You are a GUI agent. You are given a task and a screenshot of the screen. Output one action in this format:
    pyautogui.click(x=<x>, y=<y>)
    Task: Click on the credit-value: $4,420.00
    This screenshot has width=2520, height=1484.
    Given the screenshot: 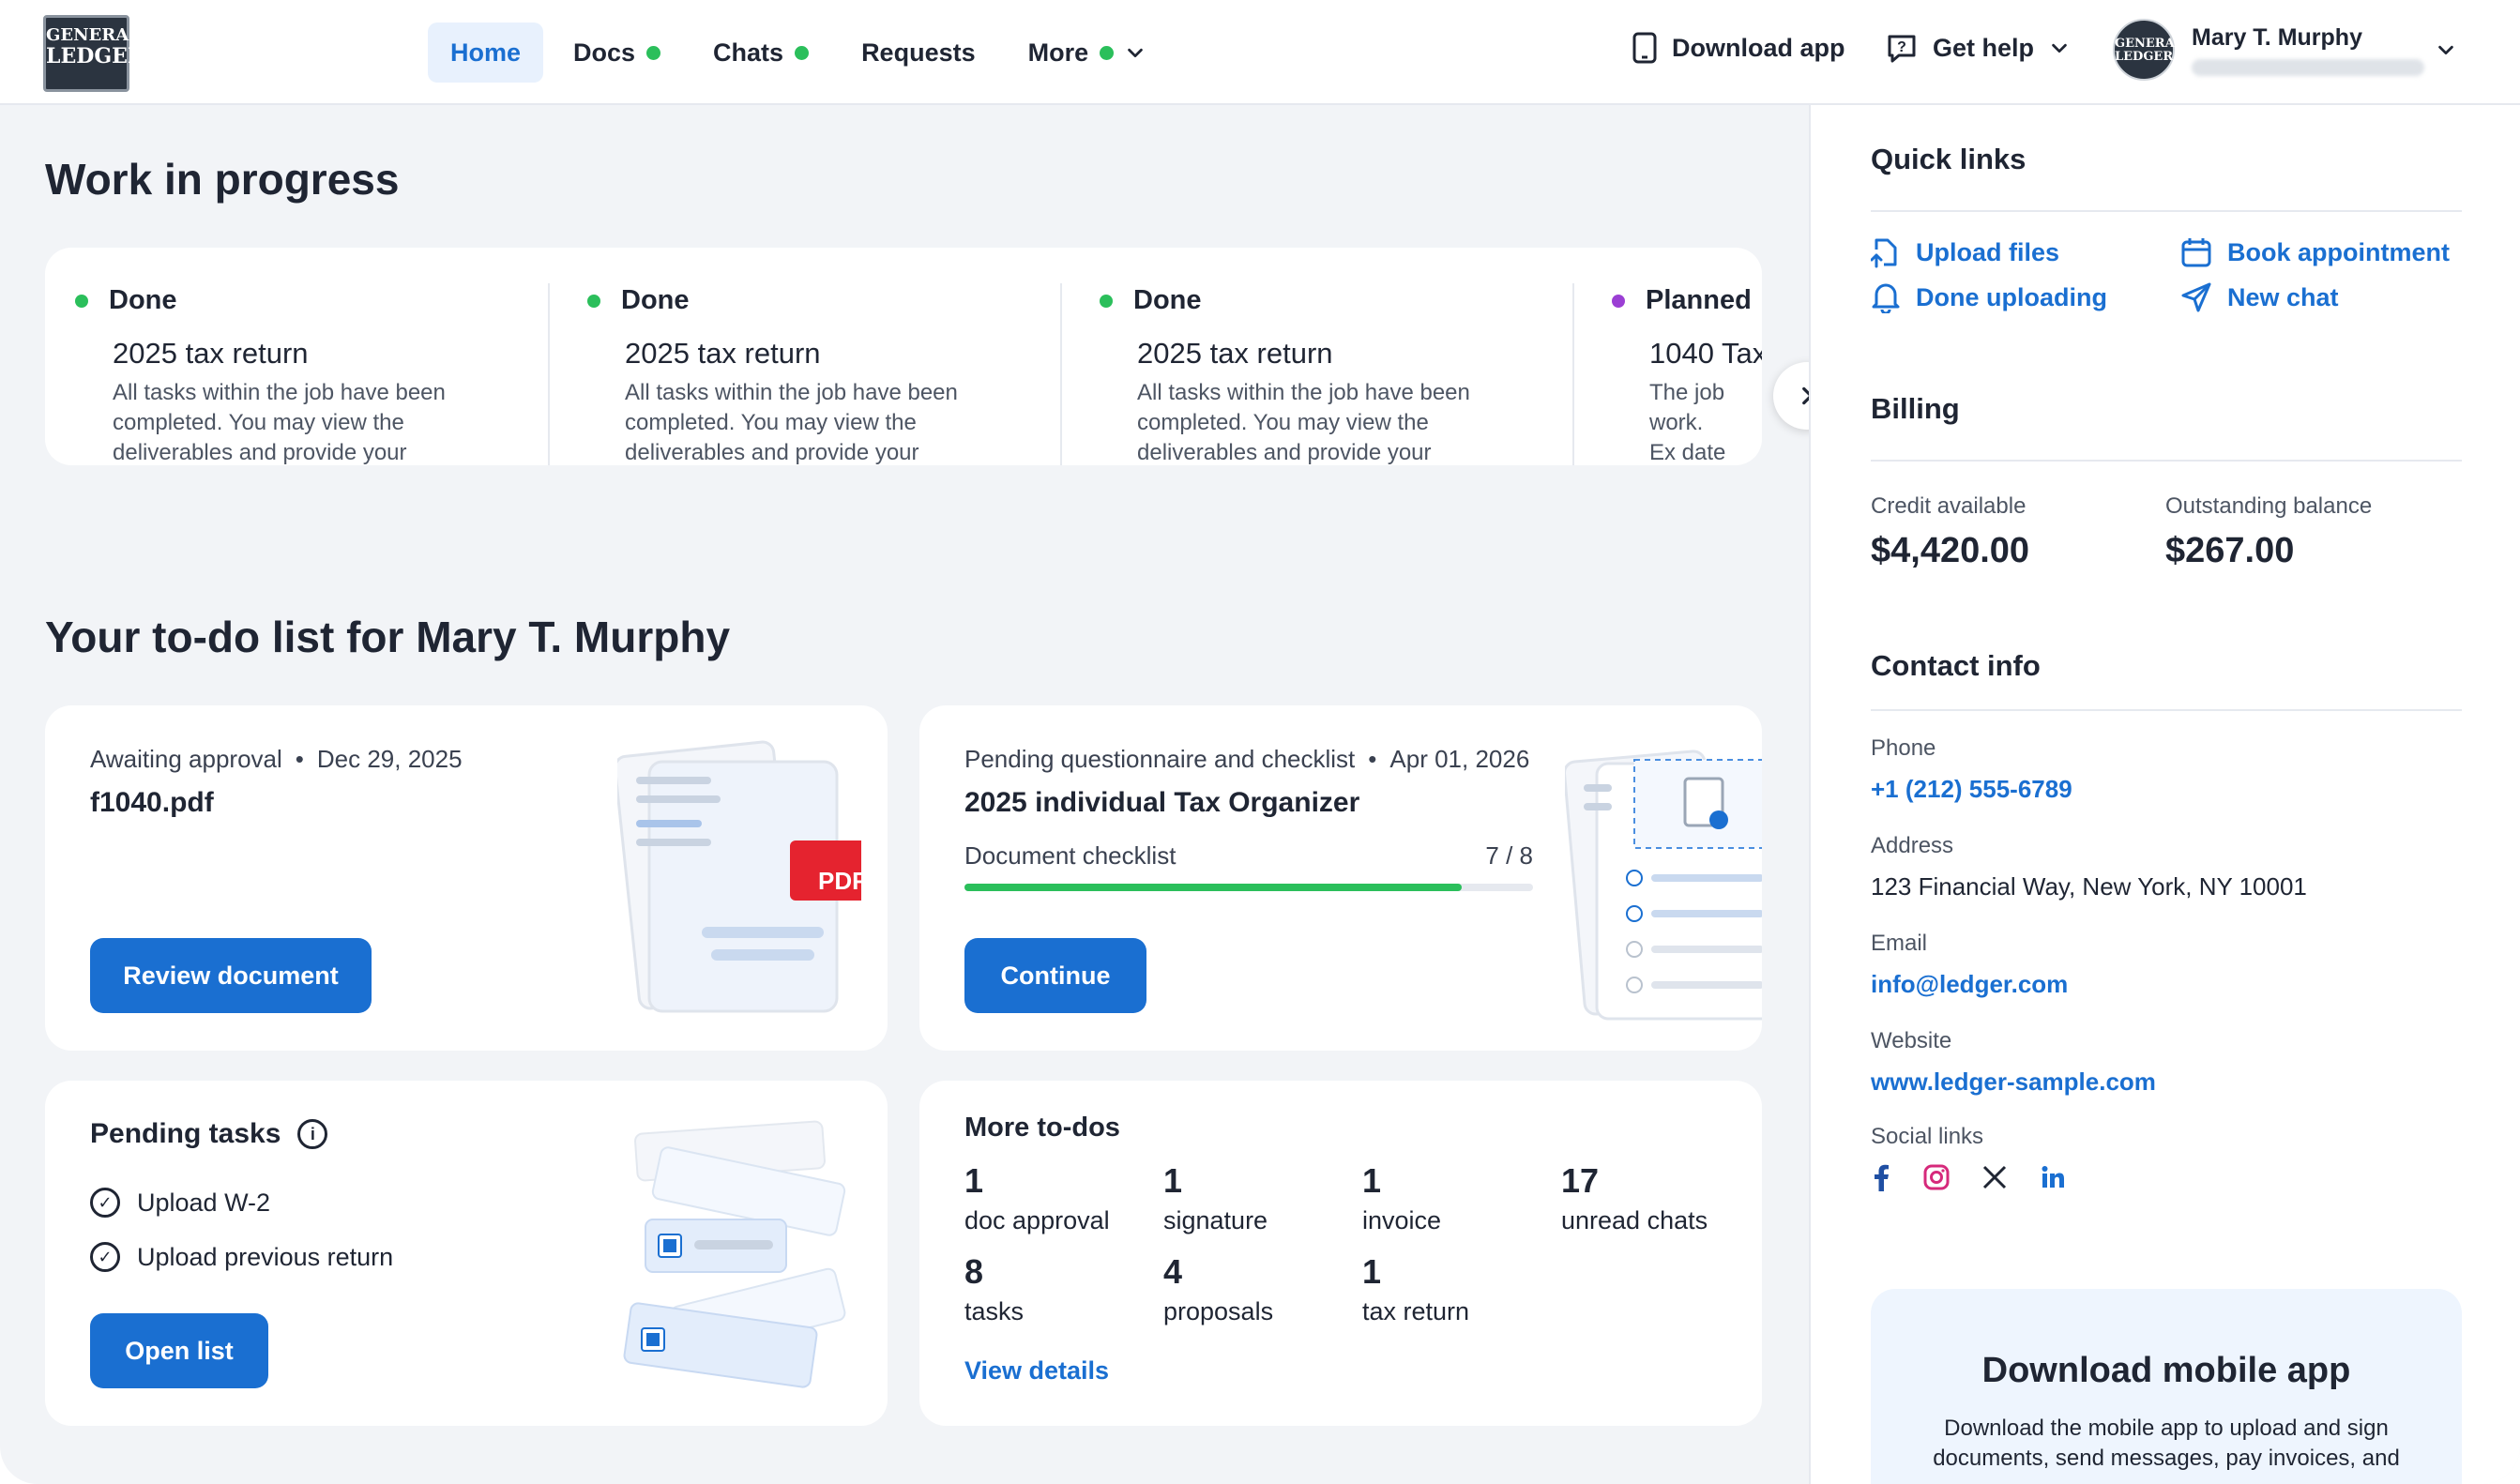 What is the action you would take?
    pyautogui.click(x=1950, y=551)
    